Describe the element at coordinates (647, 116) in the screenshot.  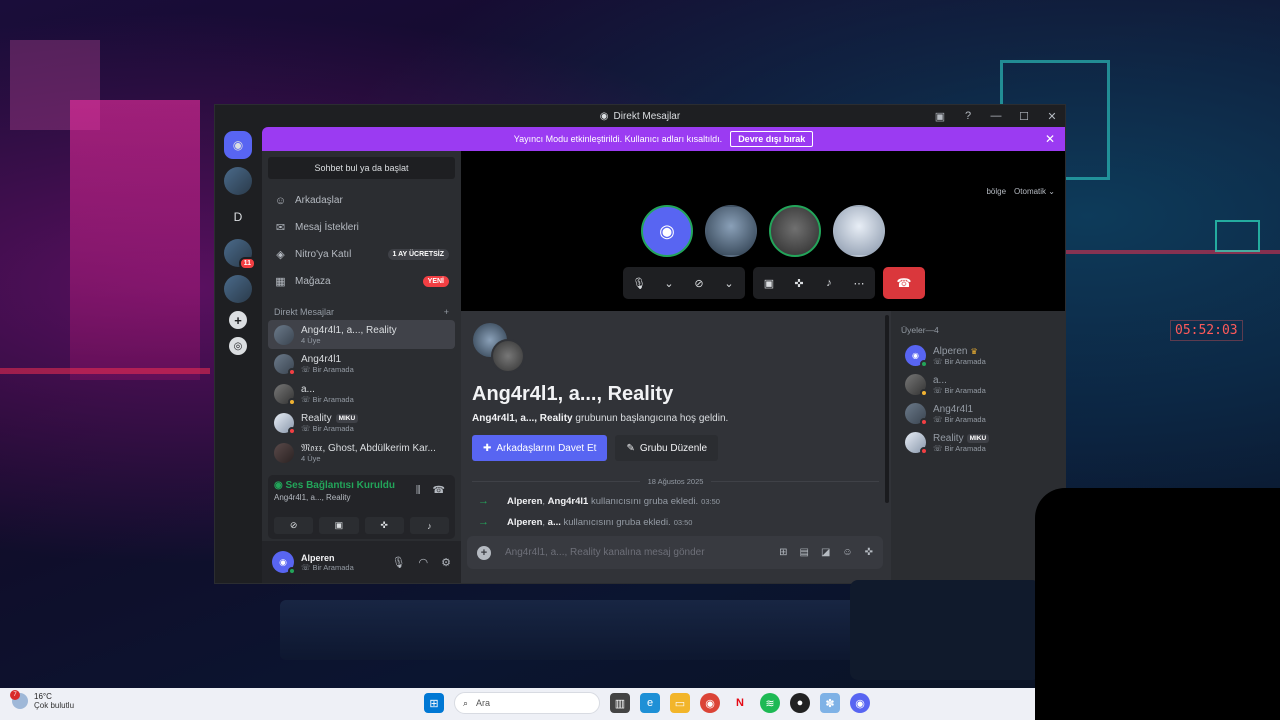
I see `window-title-text: Direkt Mesajlar` at that location.